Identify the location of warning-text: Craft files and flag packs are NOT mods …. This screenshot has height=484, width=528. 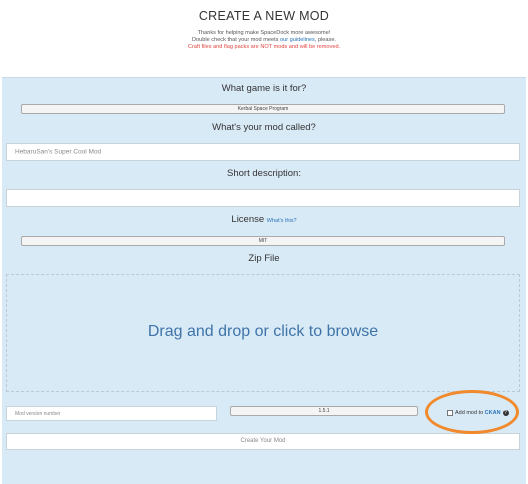
(264, 47).